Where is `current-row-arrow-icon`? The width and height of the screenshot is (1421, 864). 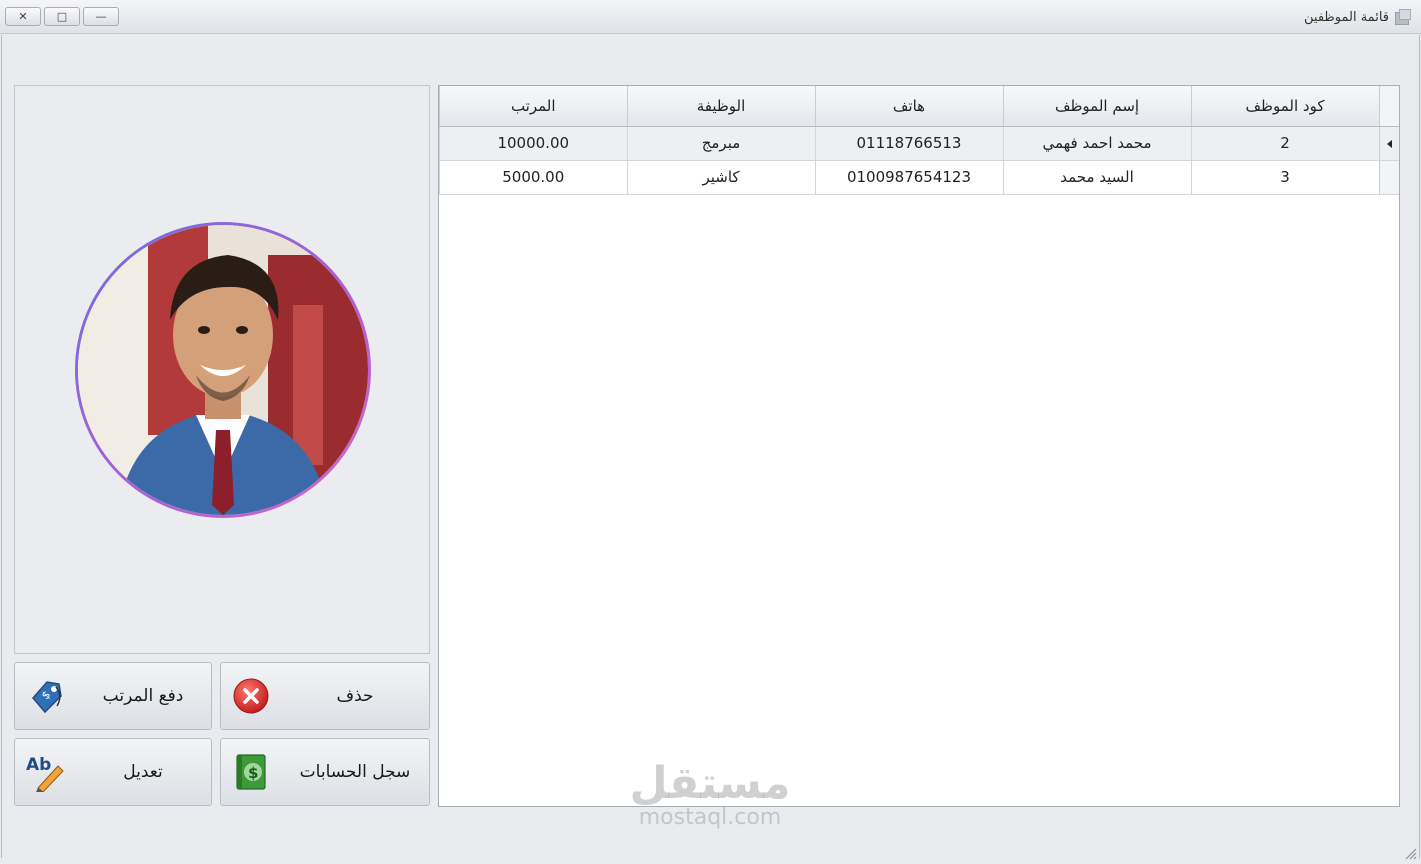 current-row-arrow-icon is located at coordinates (1389, 144).